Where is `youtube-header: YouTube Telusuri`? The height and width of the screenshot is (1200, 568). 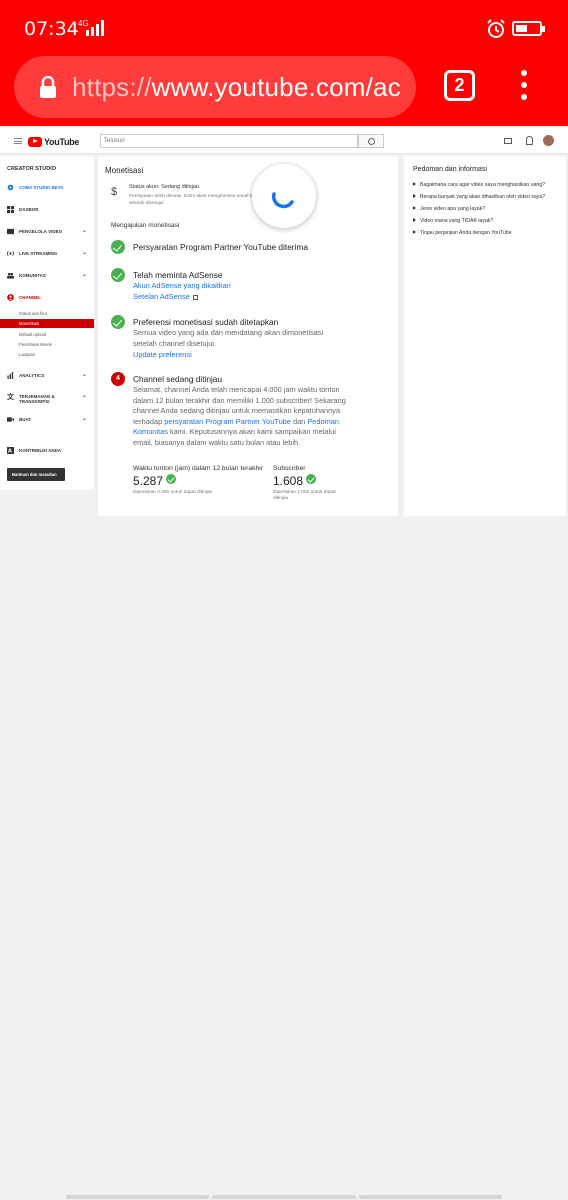
youtube-header: YouTube Telusuri is located at coordinates (284, 141).